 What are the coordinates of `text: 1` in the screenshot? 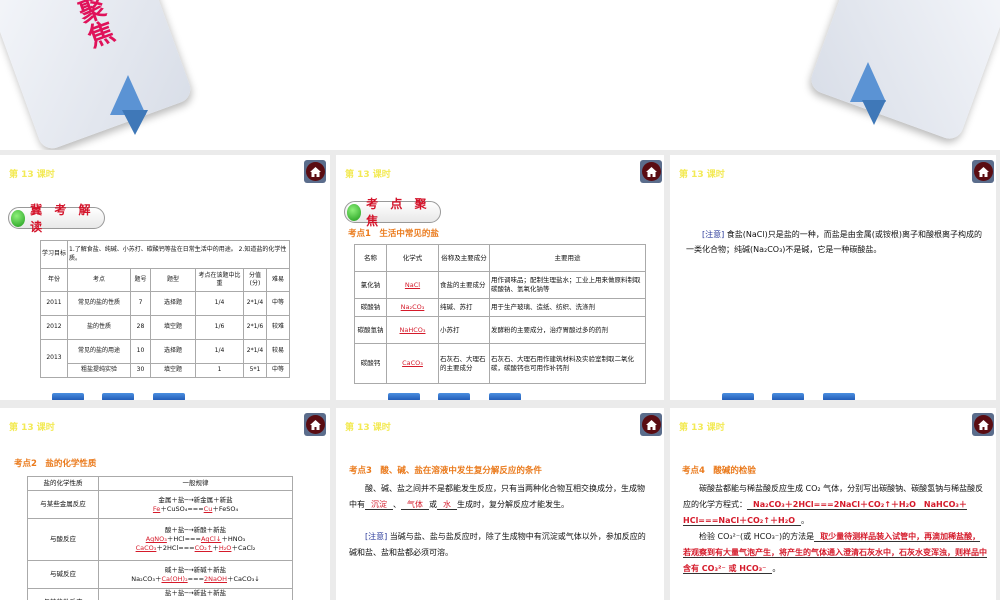 It's located at (219, 370).